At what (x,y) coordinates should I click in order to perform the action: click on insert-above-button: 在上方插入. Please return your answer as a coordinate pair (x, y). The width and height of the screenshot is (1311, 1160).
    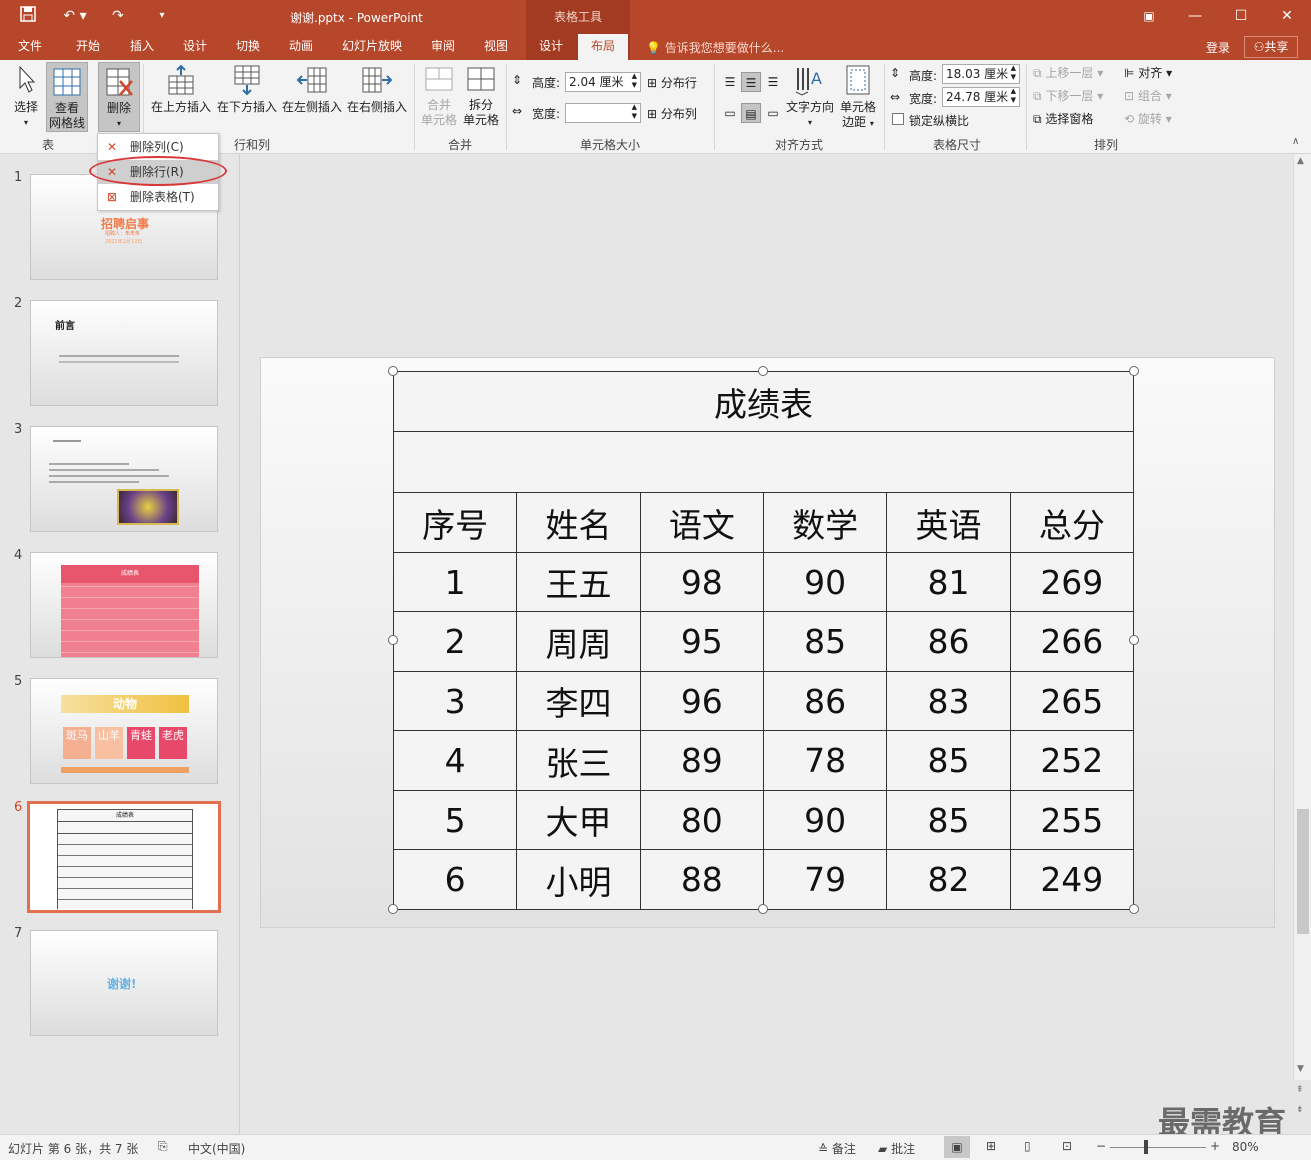
    Looking at the image, I should click on (181, 89).